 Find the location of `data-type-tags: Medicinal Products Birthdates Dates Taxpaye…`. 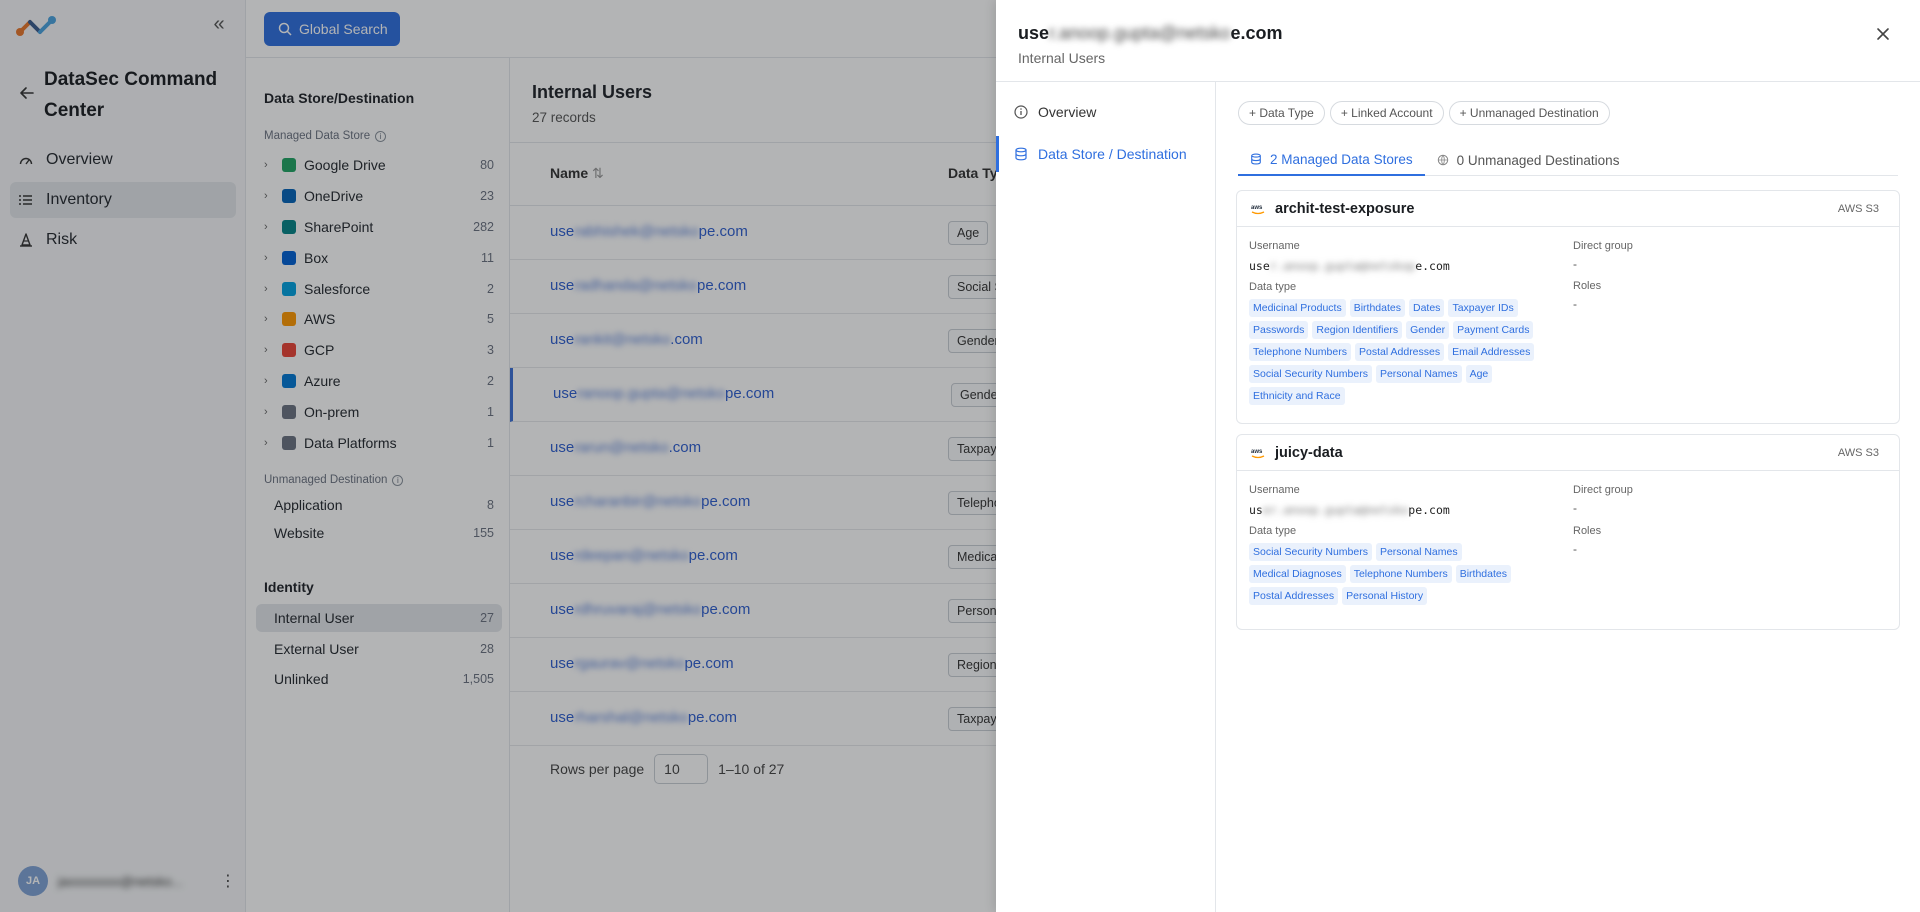

data-type-tags: Medicinal Products Birthdates Dates Taxpaye… is located at coordinates (1394, 352).